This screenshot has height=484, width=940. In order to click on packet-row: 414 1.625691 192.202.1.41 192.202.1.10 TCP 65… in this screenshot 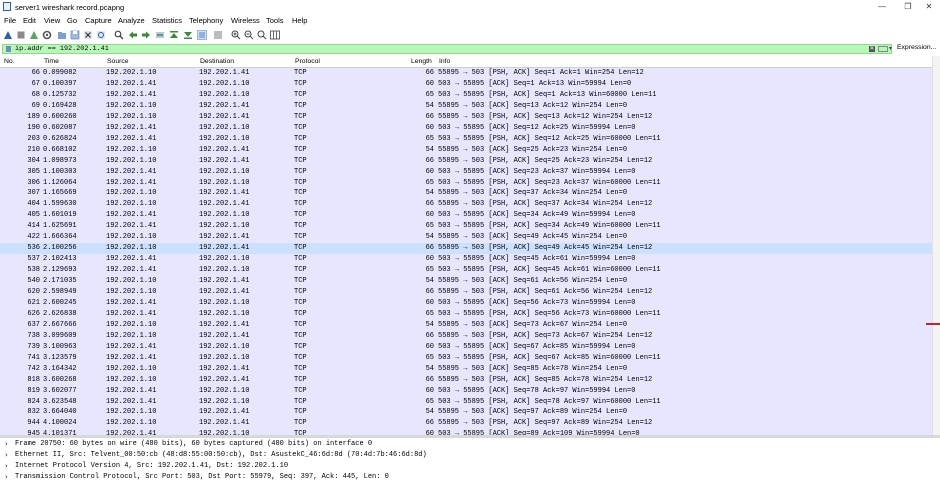, I will do `click(466, 227)`.